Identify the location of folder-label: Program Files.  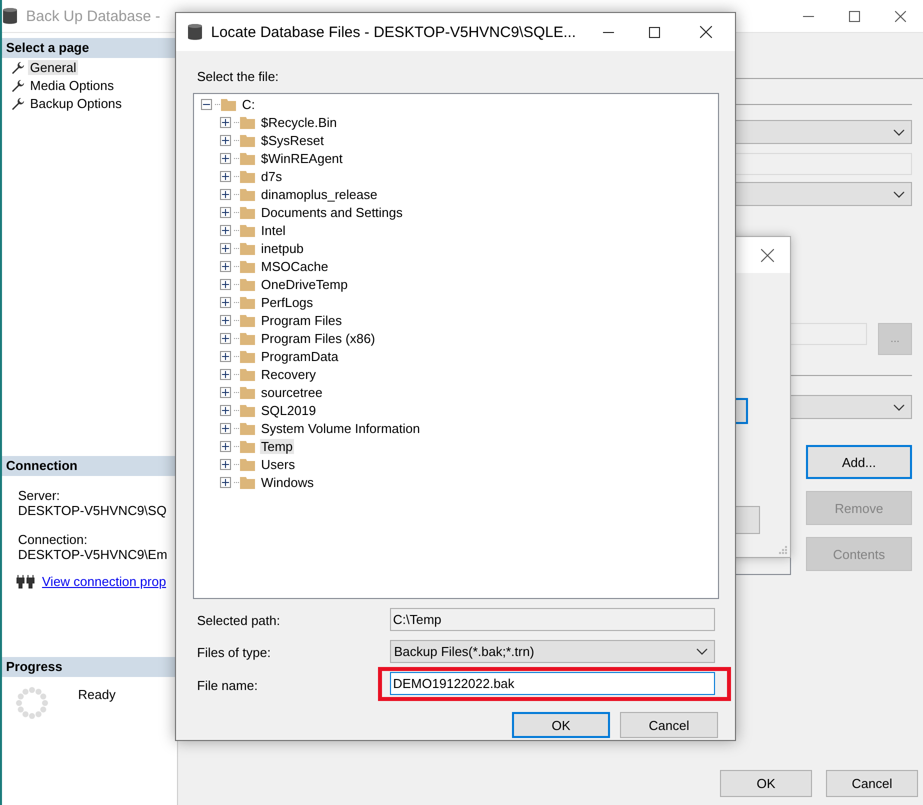
(301, 320).